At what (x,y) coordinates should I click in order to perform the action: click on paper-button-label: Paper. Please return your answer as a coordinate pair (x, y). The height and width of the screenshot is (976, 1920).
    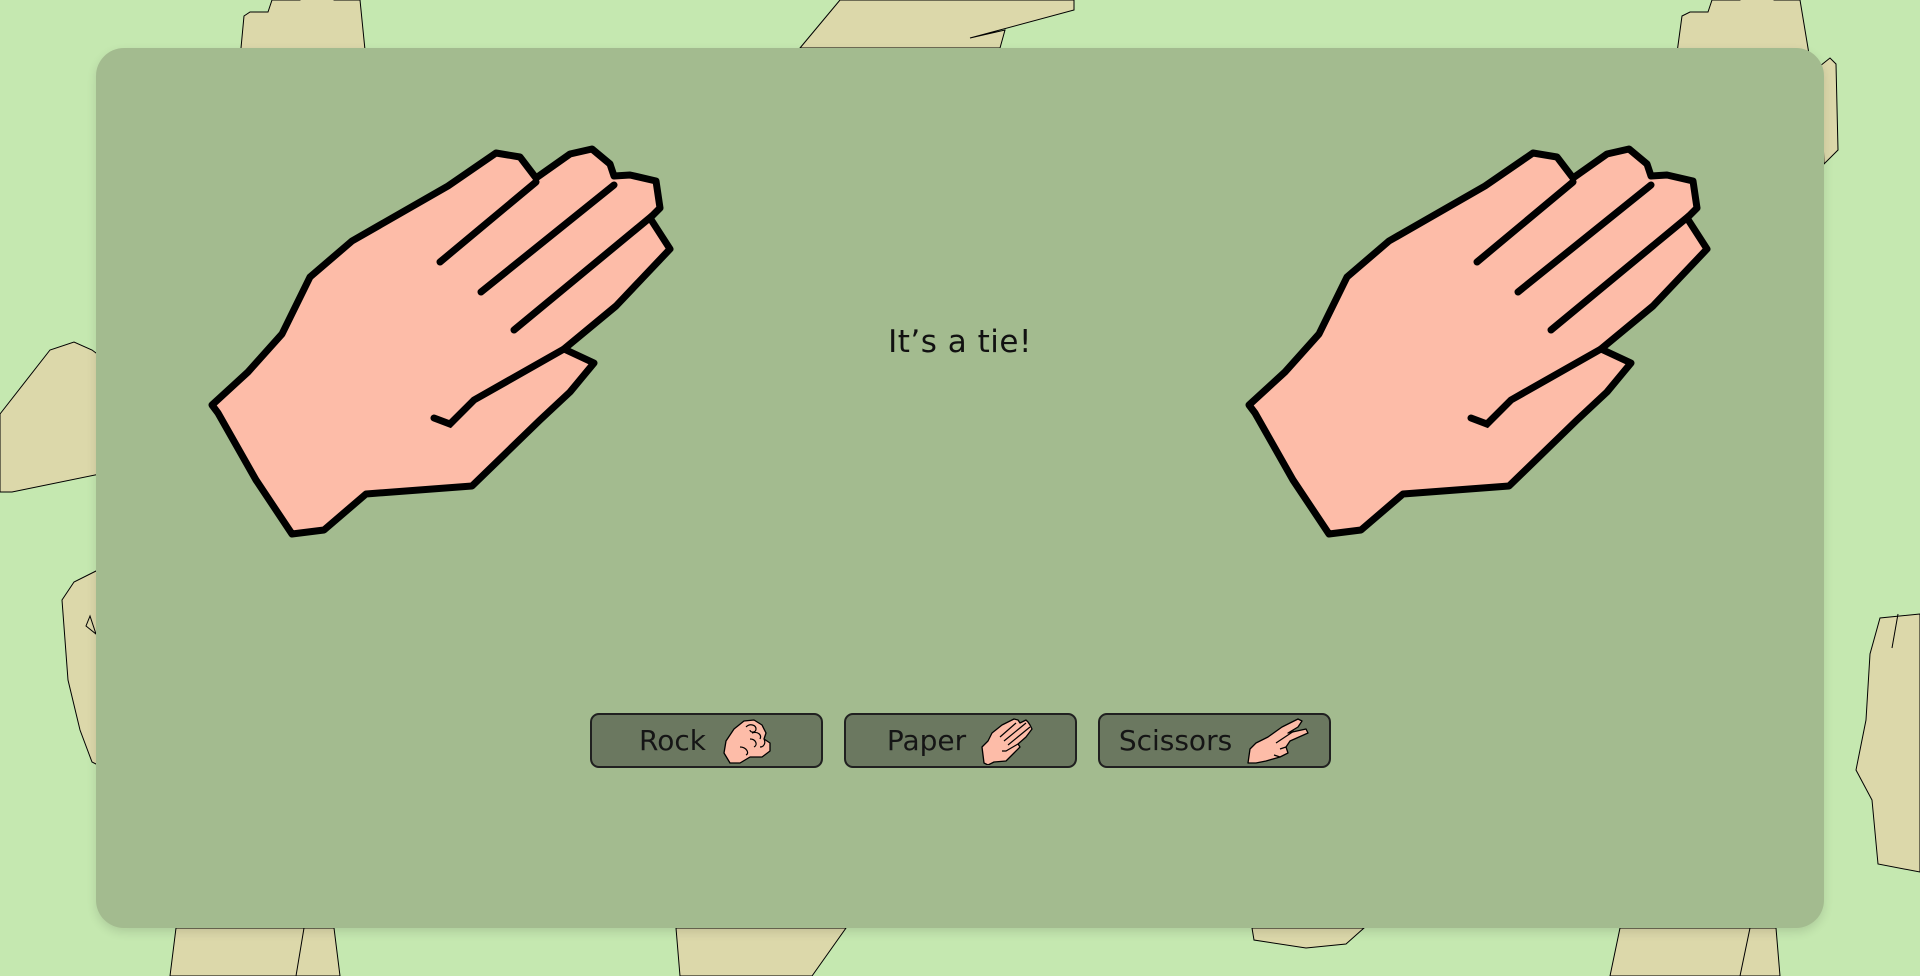
    Looking at the image, I should click on (926, 740).